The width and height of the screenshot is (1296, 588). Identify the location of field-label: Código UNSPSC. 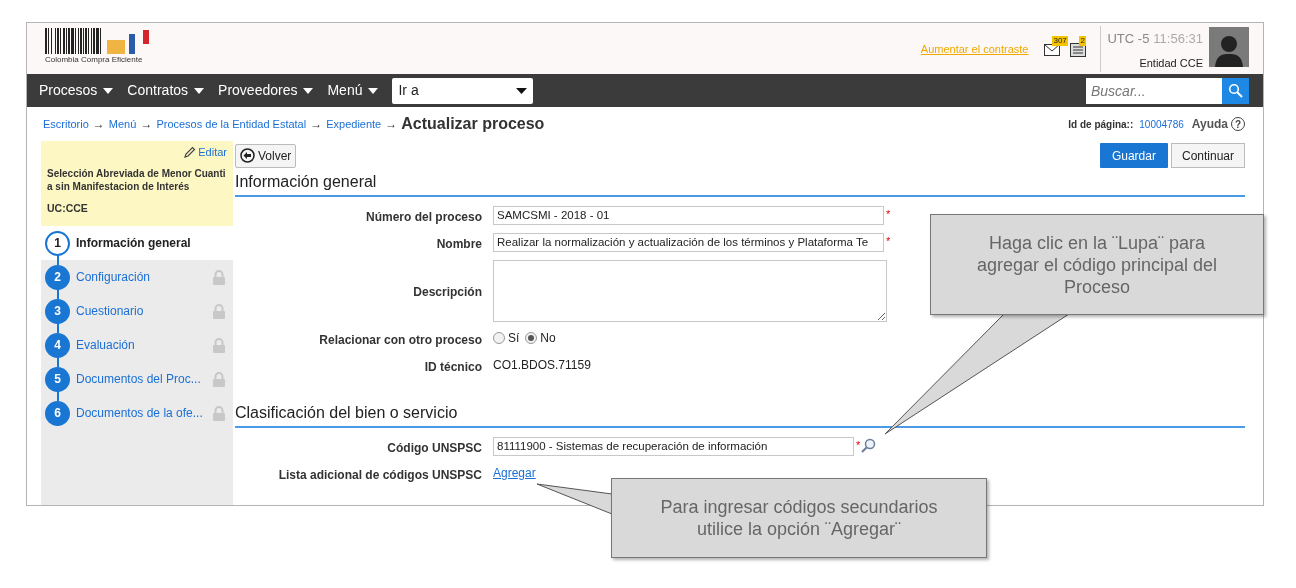
(434, 448).